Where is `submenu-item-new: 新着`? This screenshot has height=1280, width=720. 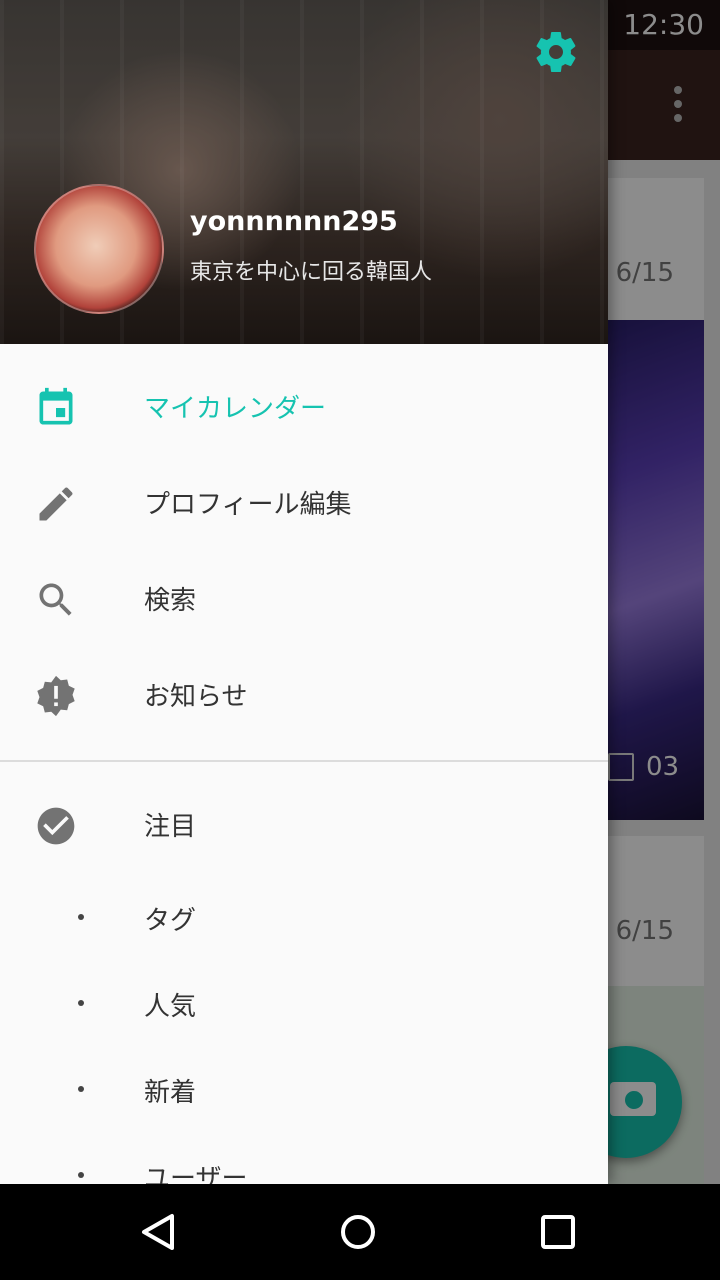 submenu-item-new: 新着 is located at coordinates (304, 1089).